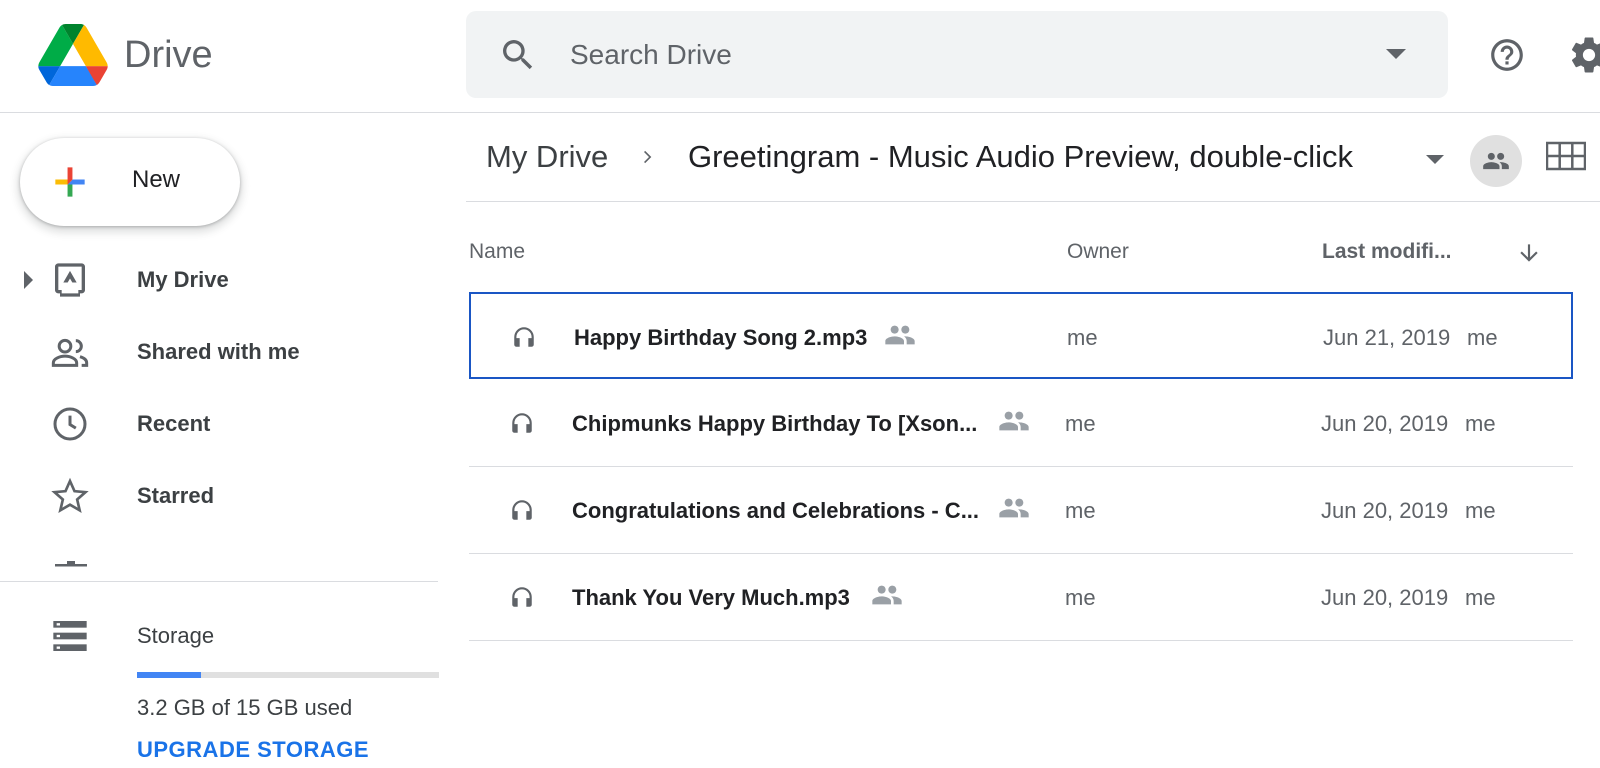 The height and width of the screenshot is (768, 1600). What do you see at coordinates (1396, 54) in the screenshot?
I see `search-options-dropdown-icon` at bounding box center [1396, 54].